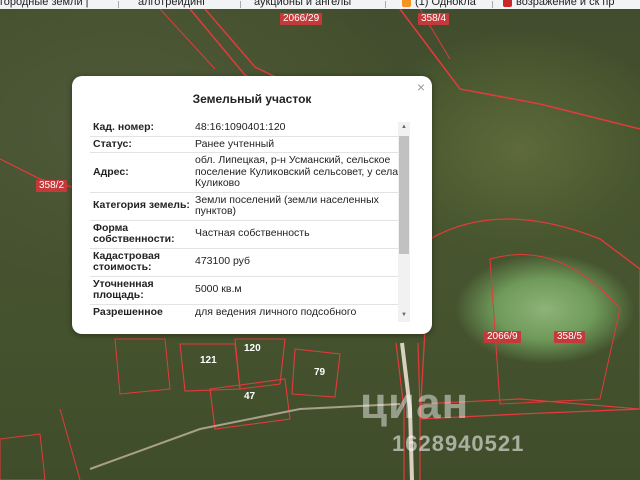 Image resolution: width=640 pixels, height=480 pixels. I want to click on dirt-road, so click(245, 436).